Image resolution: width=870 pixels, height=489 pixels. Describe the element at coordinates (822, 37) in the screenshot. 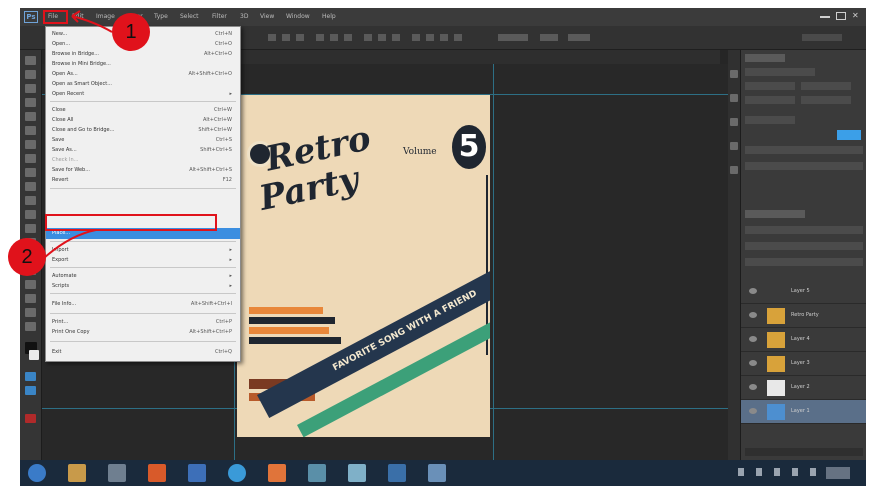

I see `workspace-switcher` at that location.